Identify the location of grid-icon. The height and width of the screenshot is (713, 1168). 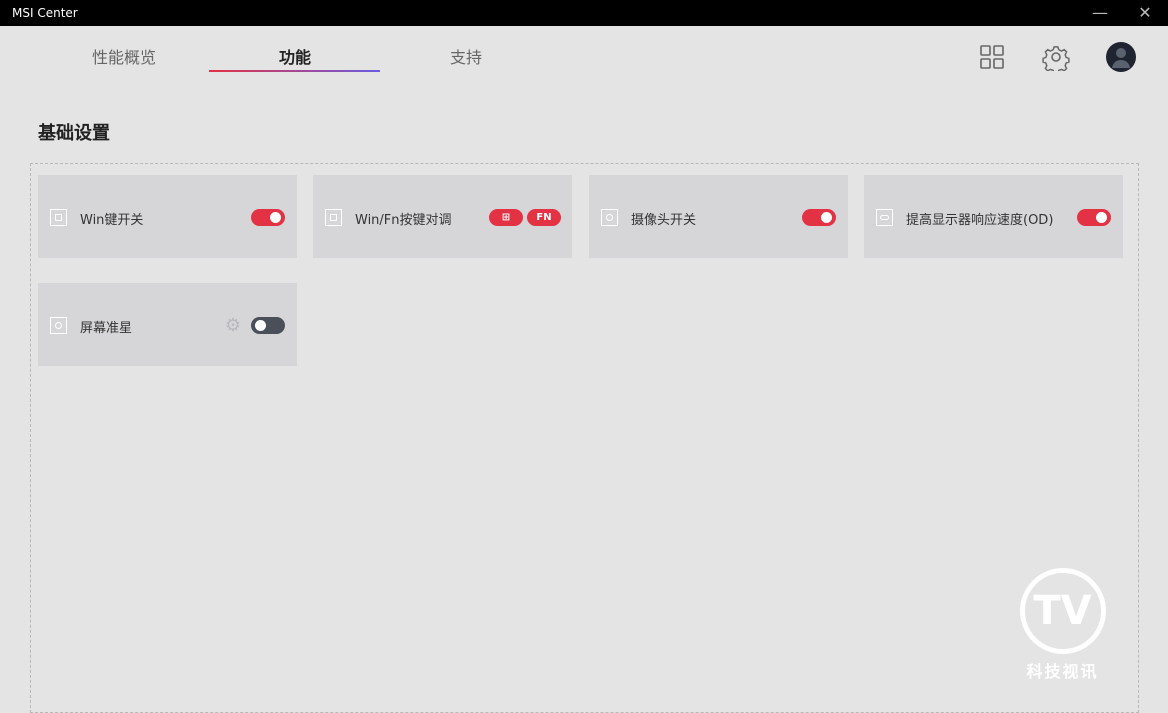
(992, 57).